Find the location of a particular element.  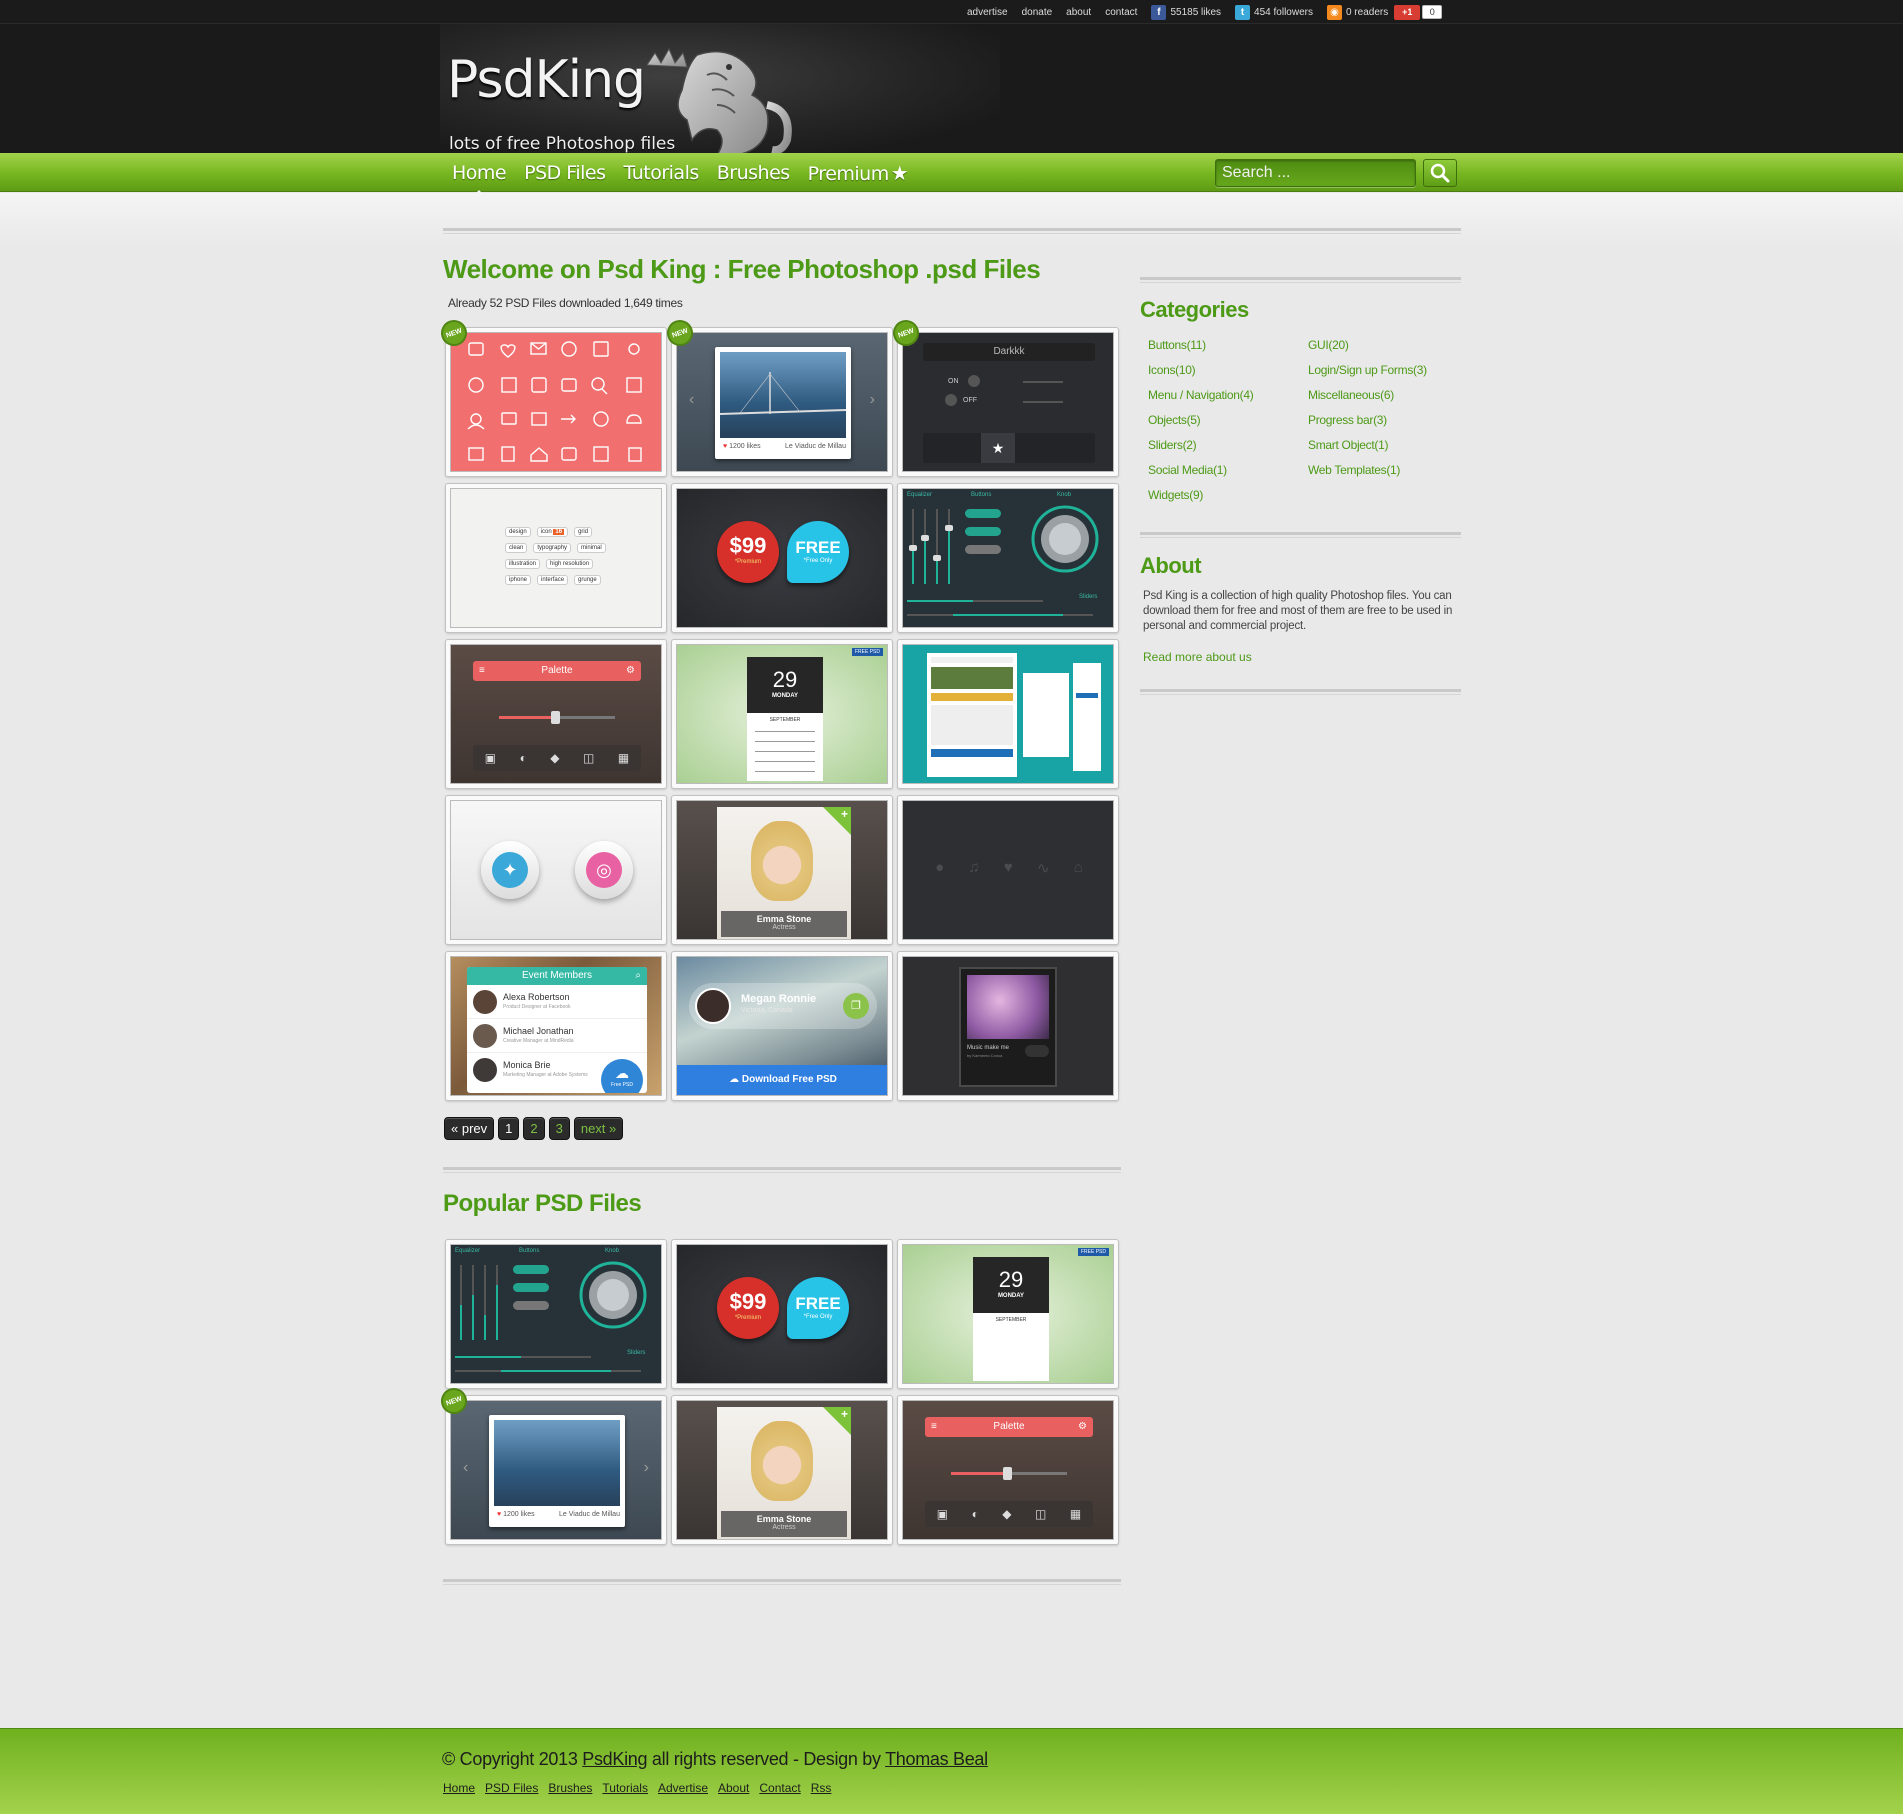

nav-psd-files: PSD Files is located at coordinates (565, 173).